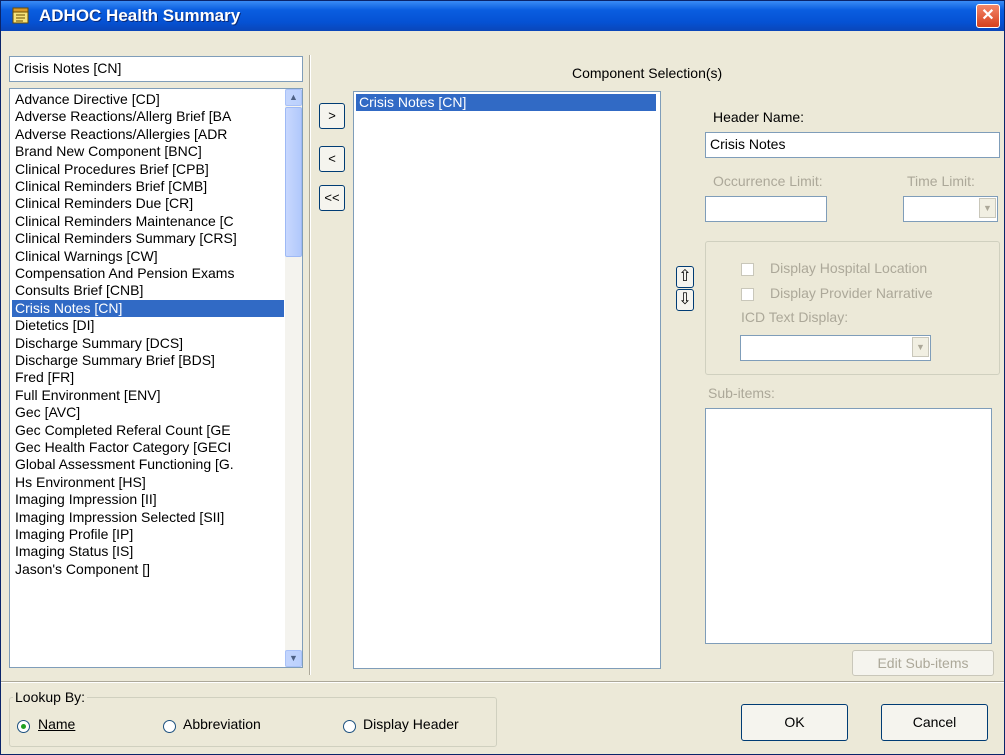 This screenshot has height=755, width=1005. I want to click on component-list-item: Imaging Impression Selected [SII], so click(148, 517).